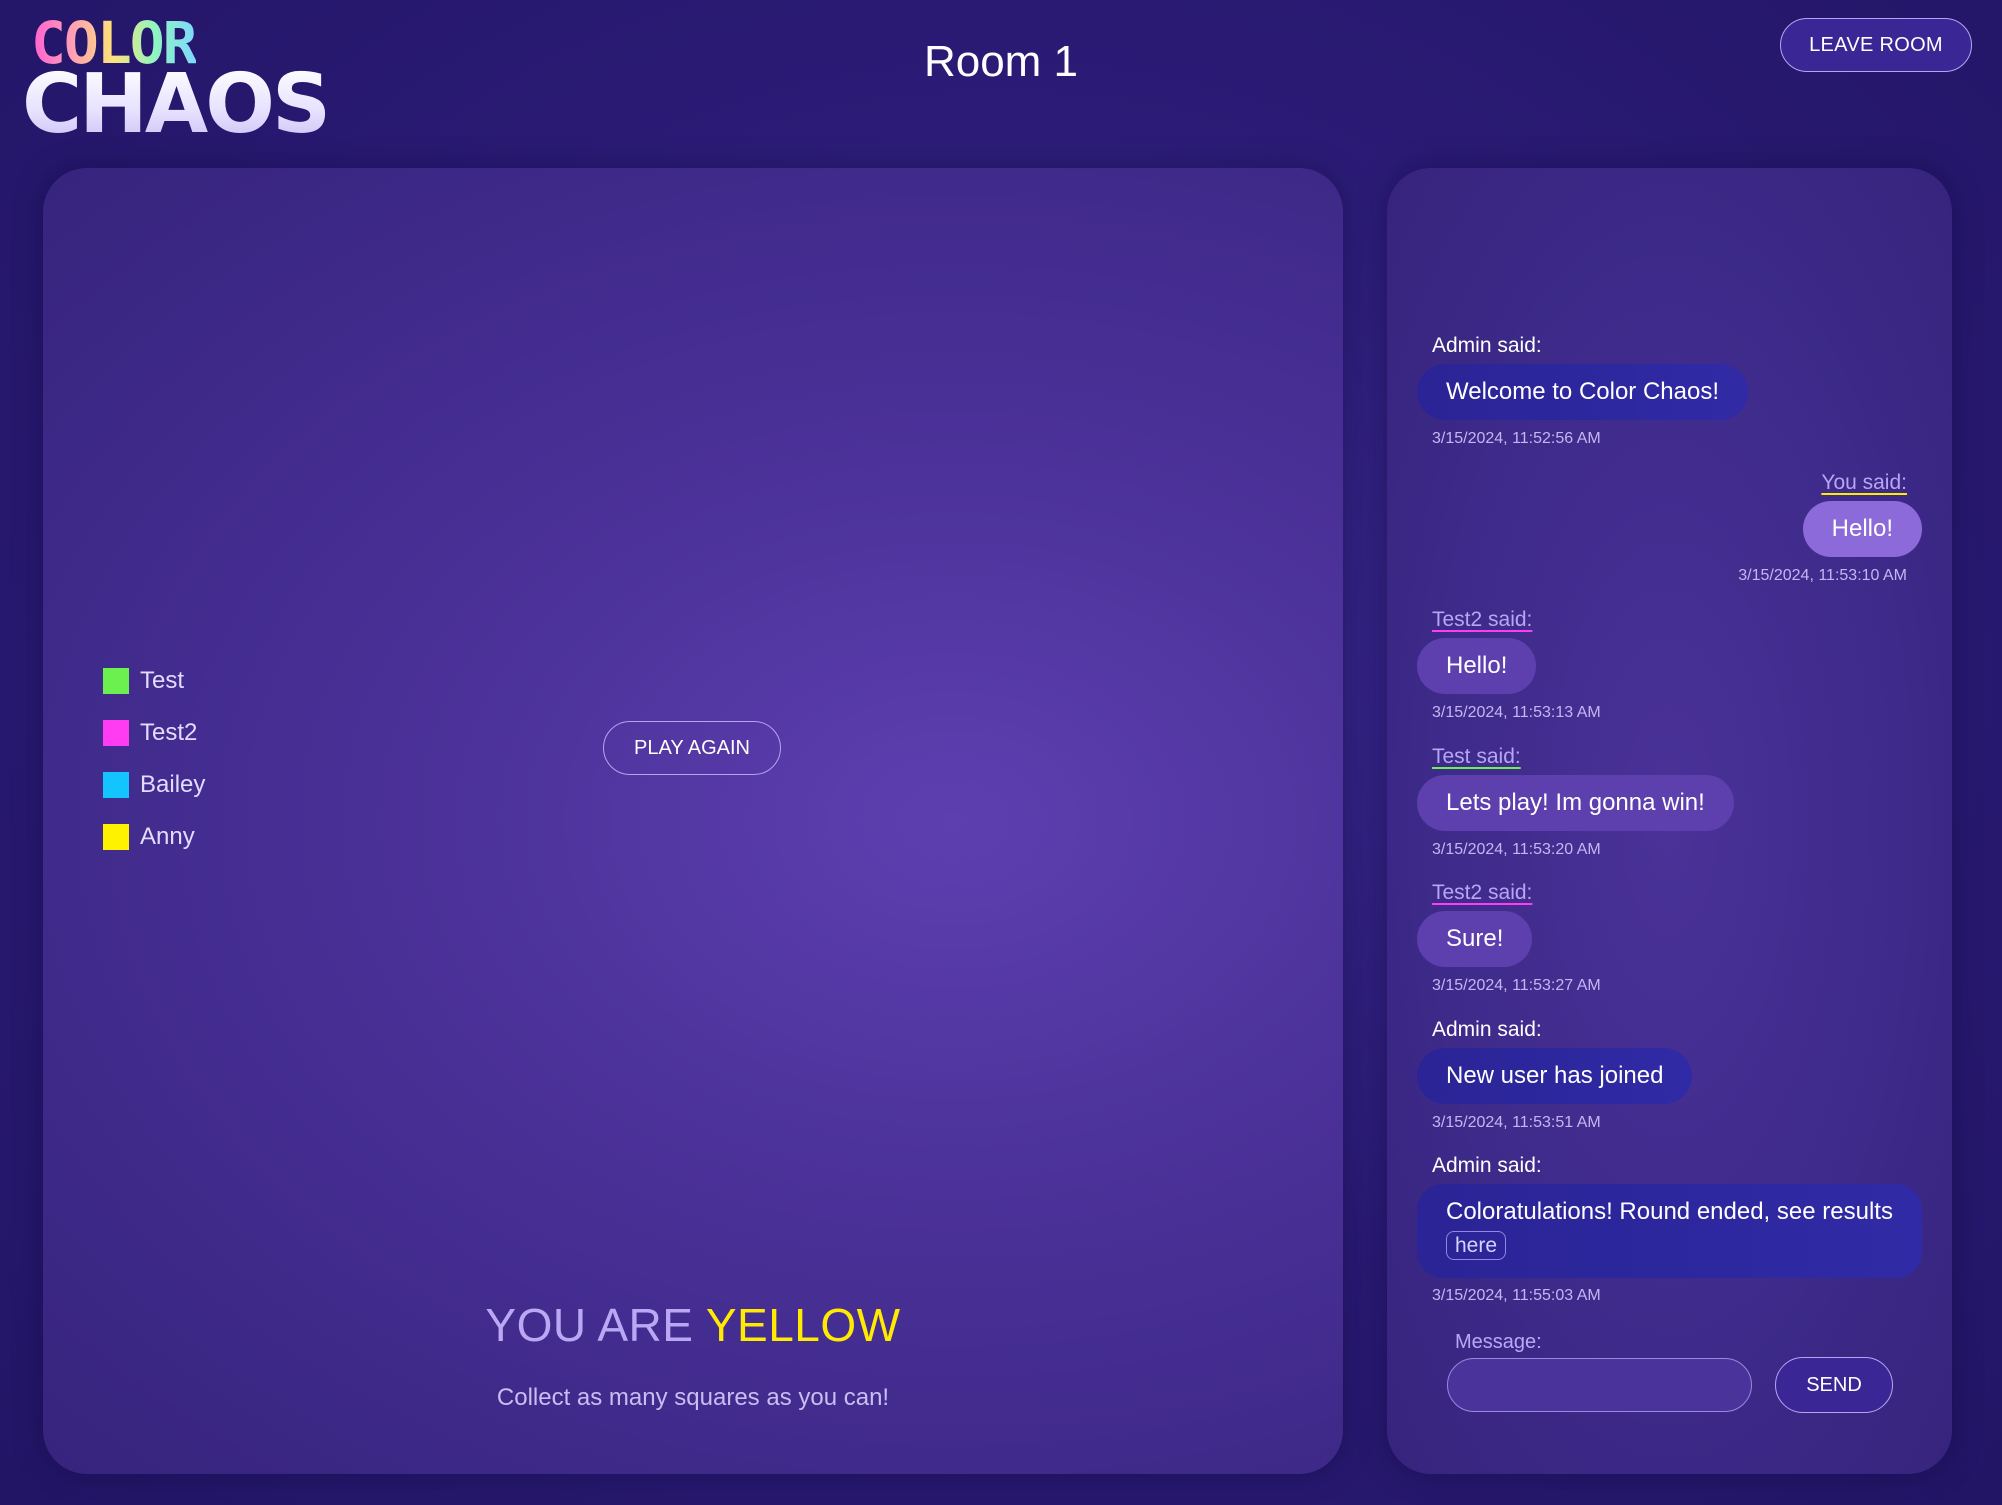 The image size is (2002, 1505). Describe the element at coordinates (1555, 1076) in the screenshot. I see `message-bubble: New user has joined` at that location.